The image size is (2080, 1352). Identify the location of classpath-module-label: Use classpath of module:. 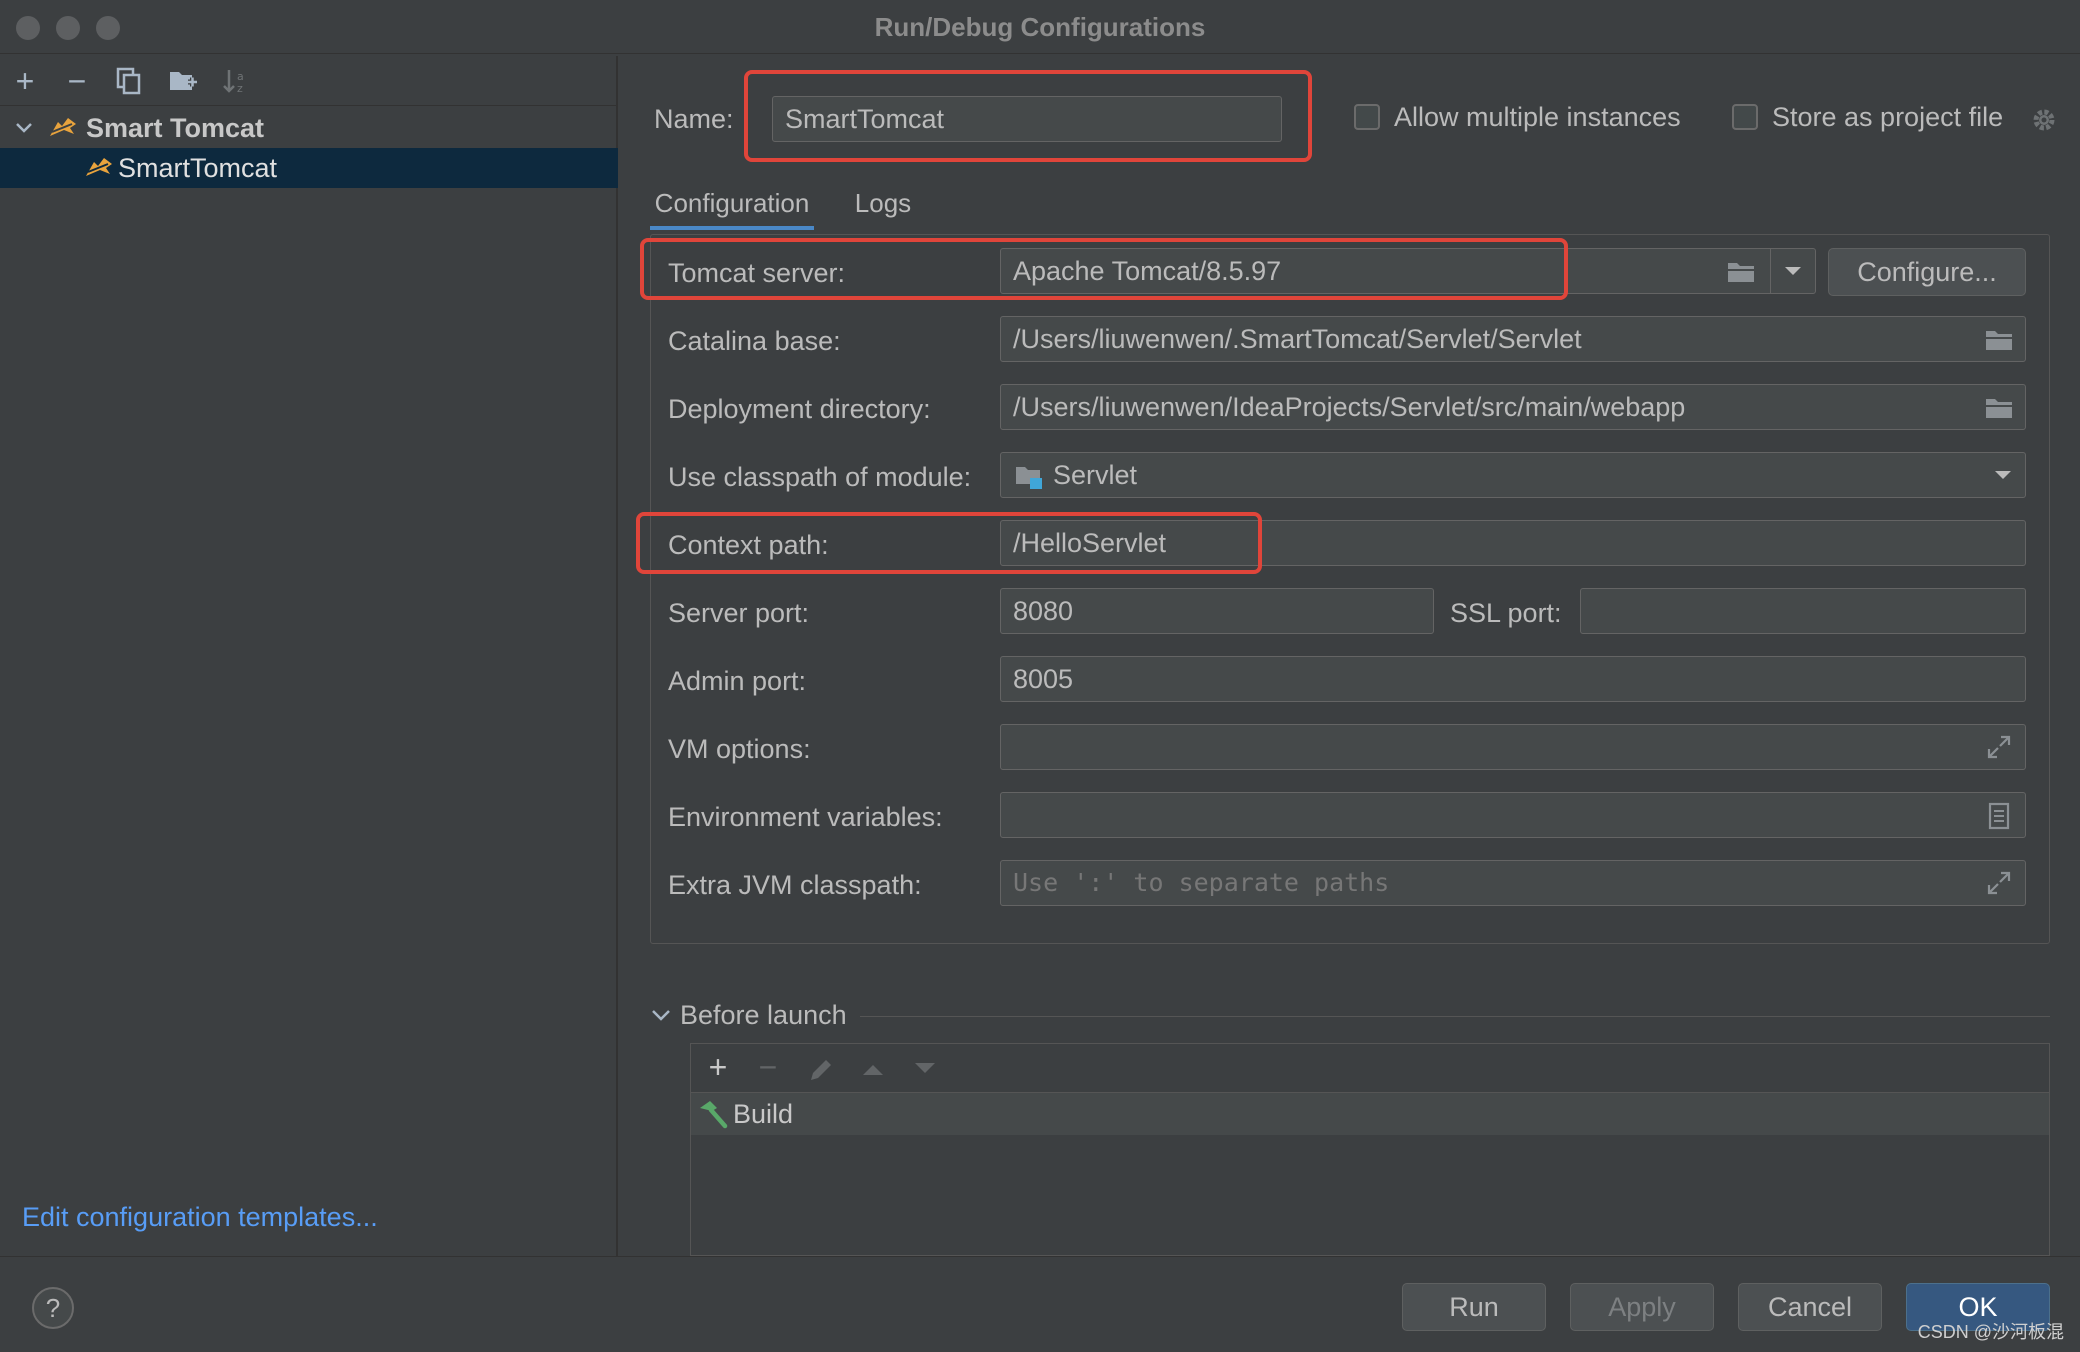
(820, 477).